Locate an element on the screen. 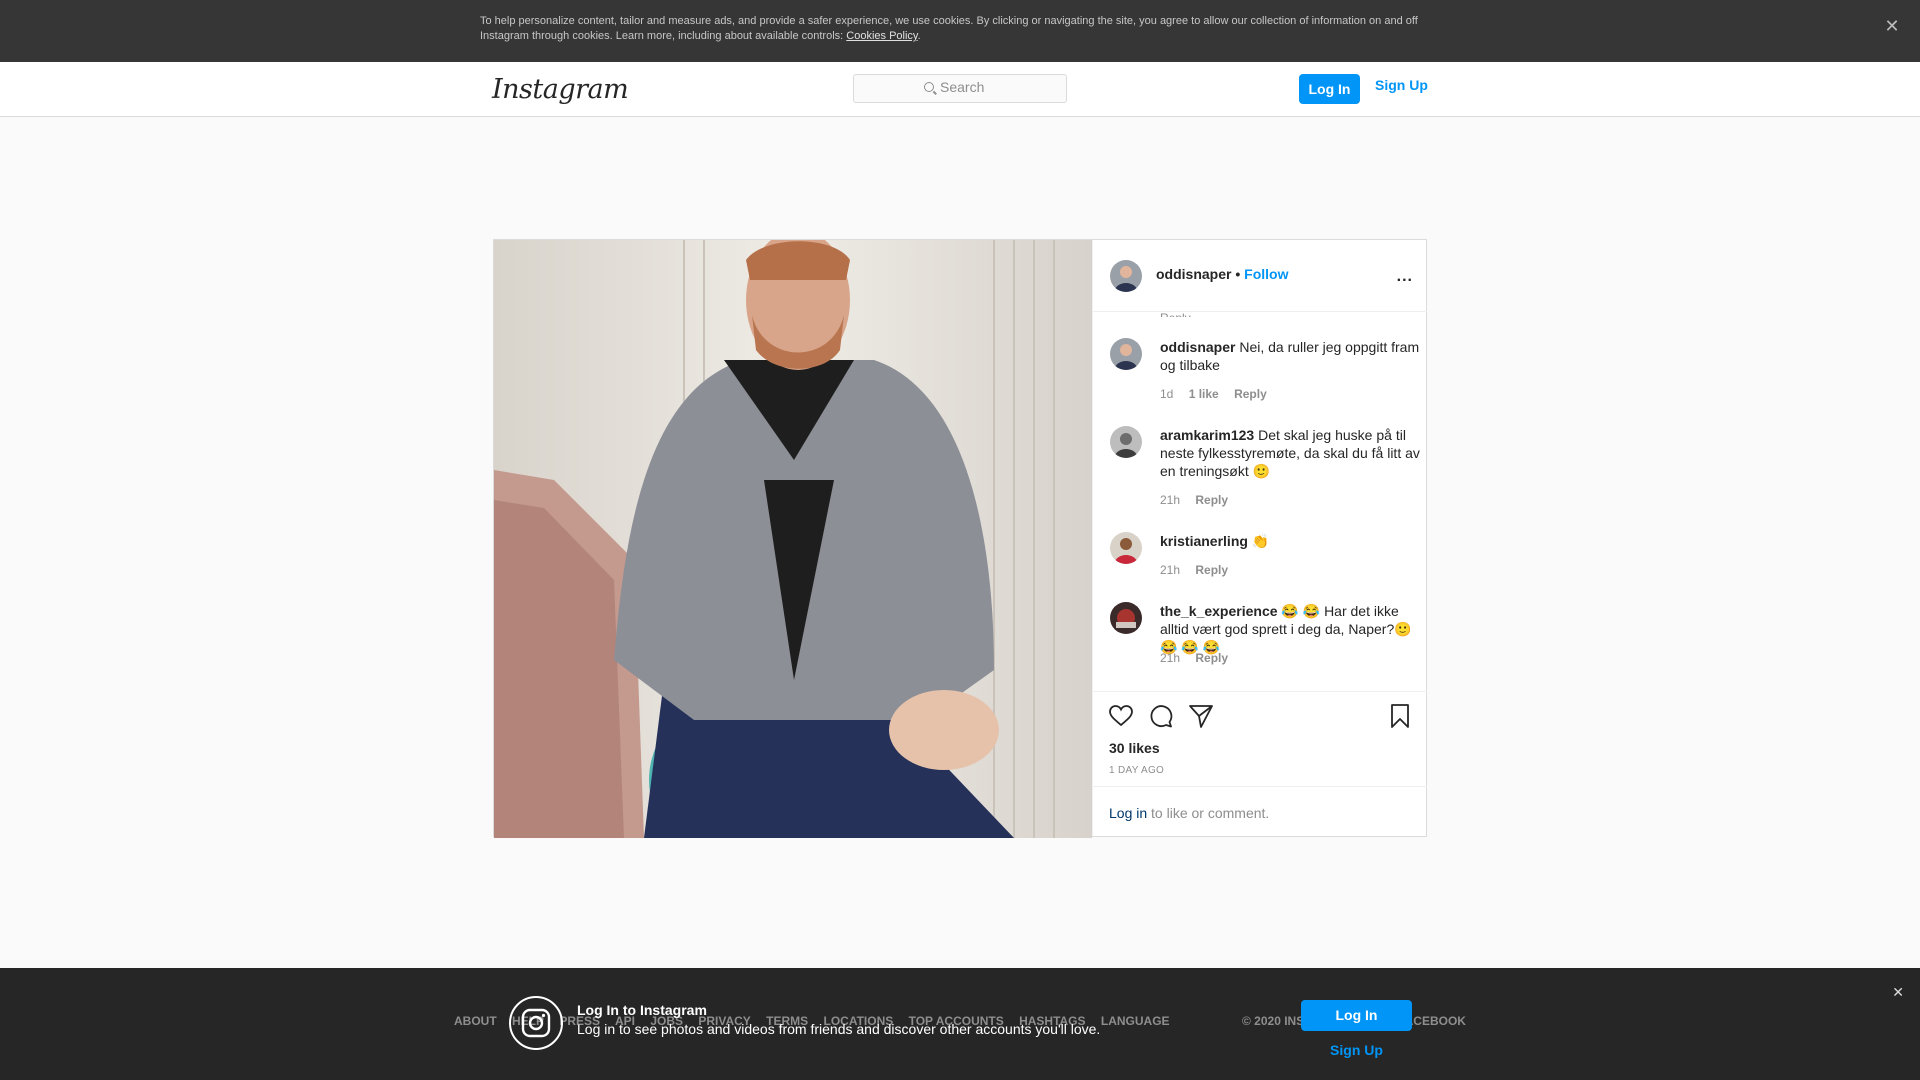 This screenshot has height=1080, width=1920. signup-link: Sign Up is located at coordinates (1401, 89).